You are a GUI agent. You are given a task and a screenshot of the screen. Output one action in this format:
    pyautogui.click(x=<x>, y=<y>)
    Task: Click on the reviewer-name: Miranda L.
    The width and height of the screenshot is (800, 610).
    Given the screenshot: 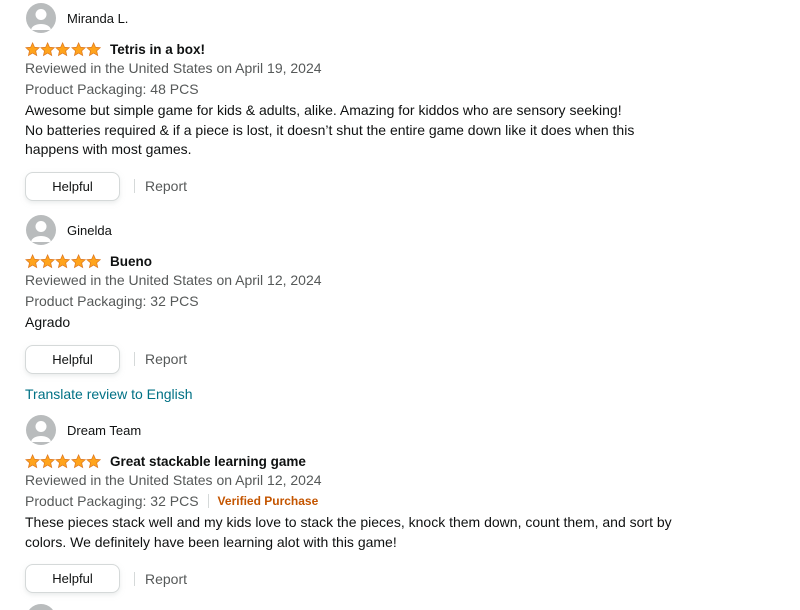 What is the action you would take?
    pyautogui.click(x=98, y=18)
    